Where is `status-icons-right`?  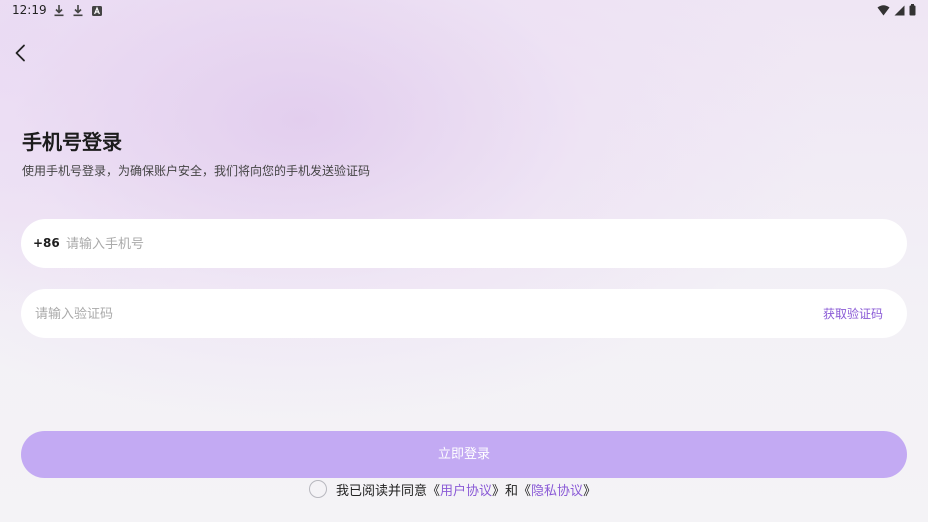 status-icons-right is located at coordinates (896, 11).